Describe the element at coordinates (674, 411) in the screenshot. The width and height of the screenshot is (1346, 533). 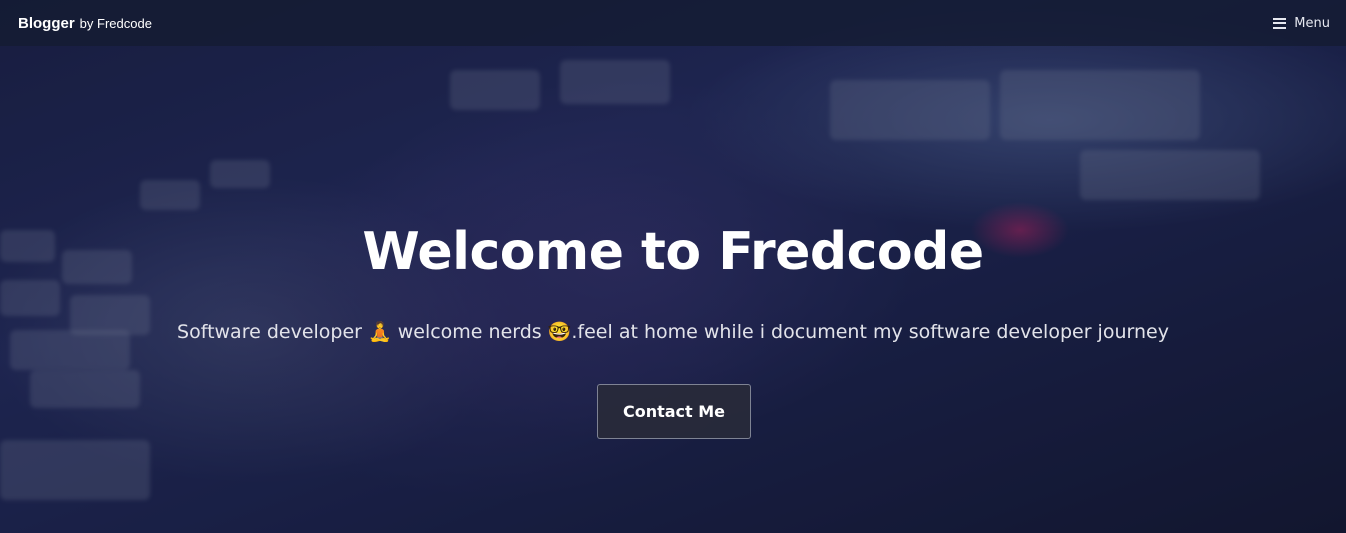
I see `contact-me-button: Contact Me` at that location.